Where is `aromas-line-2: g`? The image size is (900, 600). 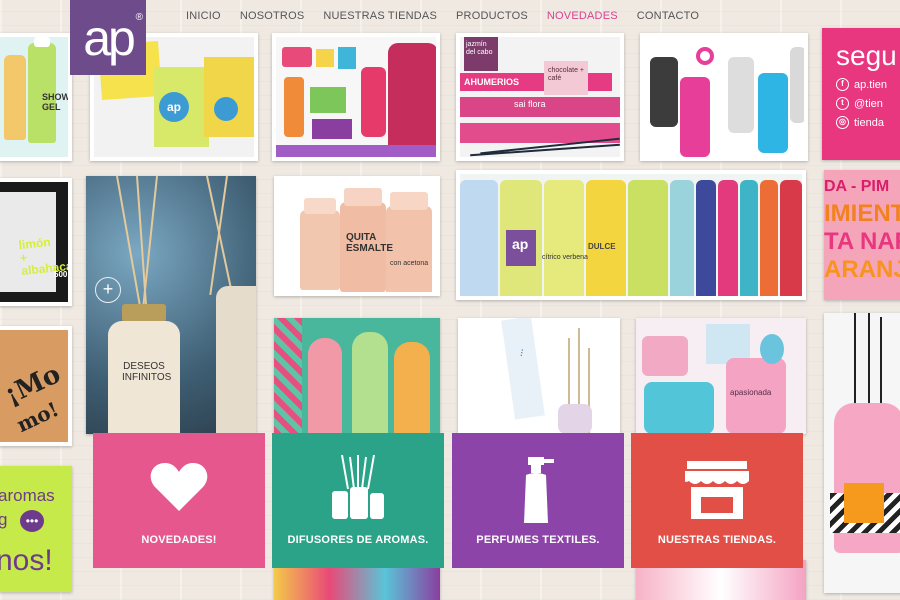 aromas-line-2: g is located at coordinates (4, 519).